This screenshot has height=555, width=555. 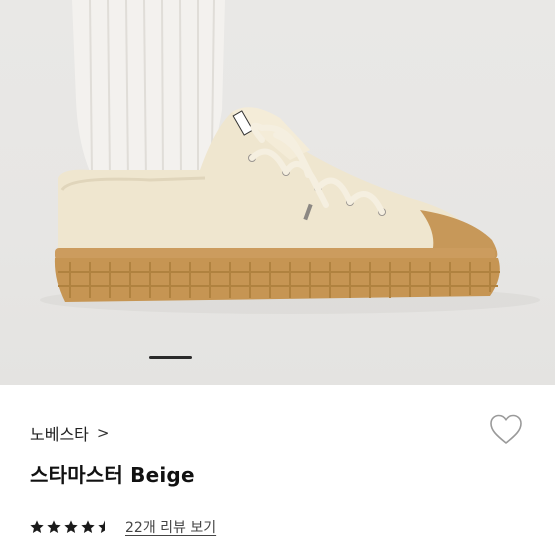 What do you see at coordinates (122, 527) in the screenshot?
I see `rating-row: 22개 리뷰 보기` at bounding box center [122, 527].